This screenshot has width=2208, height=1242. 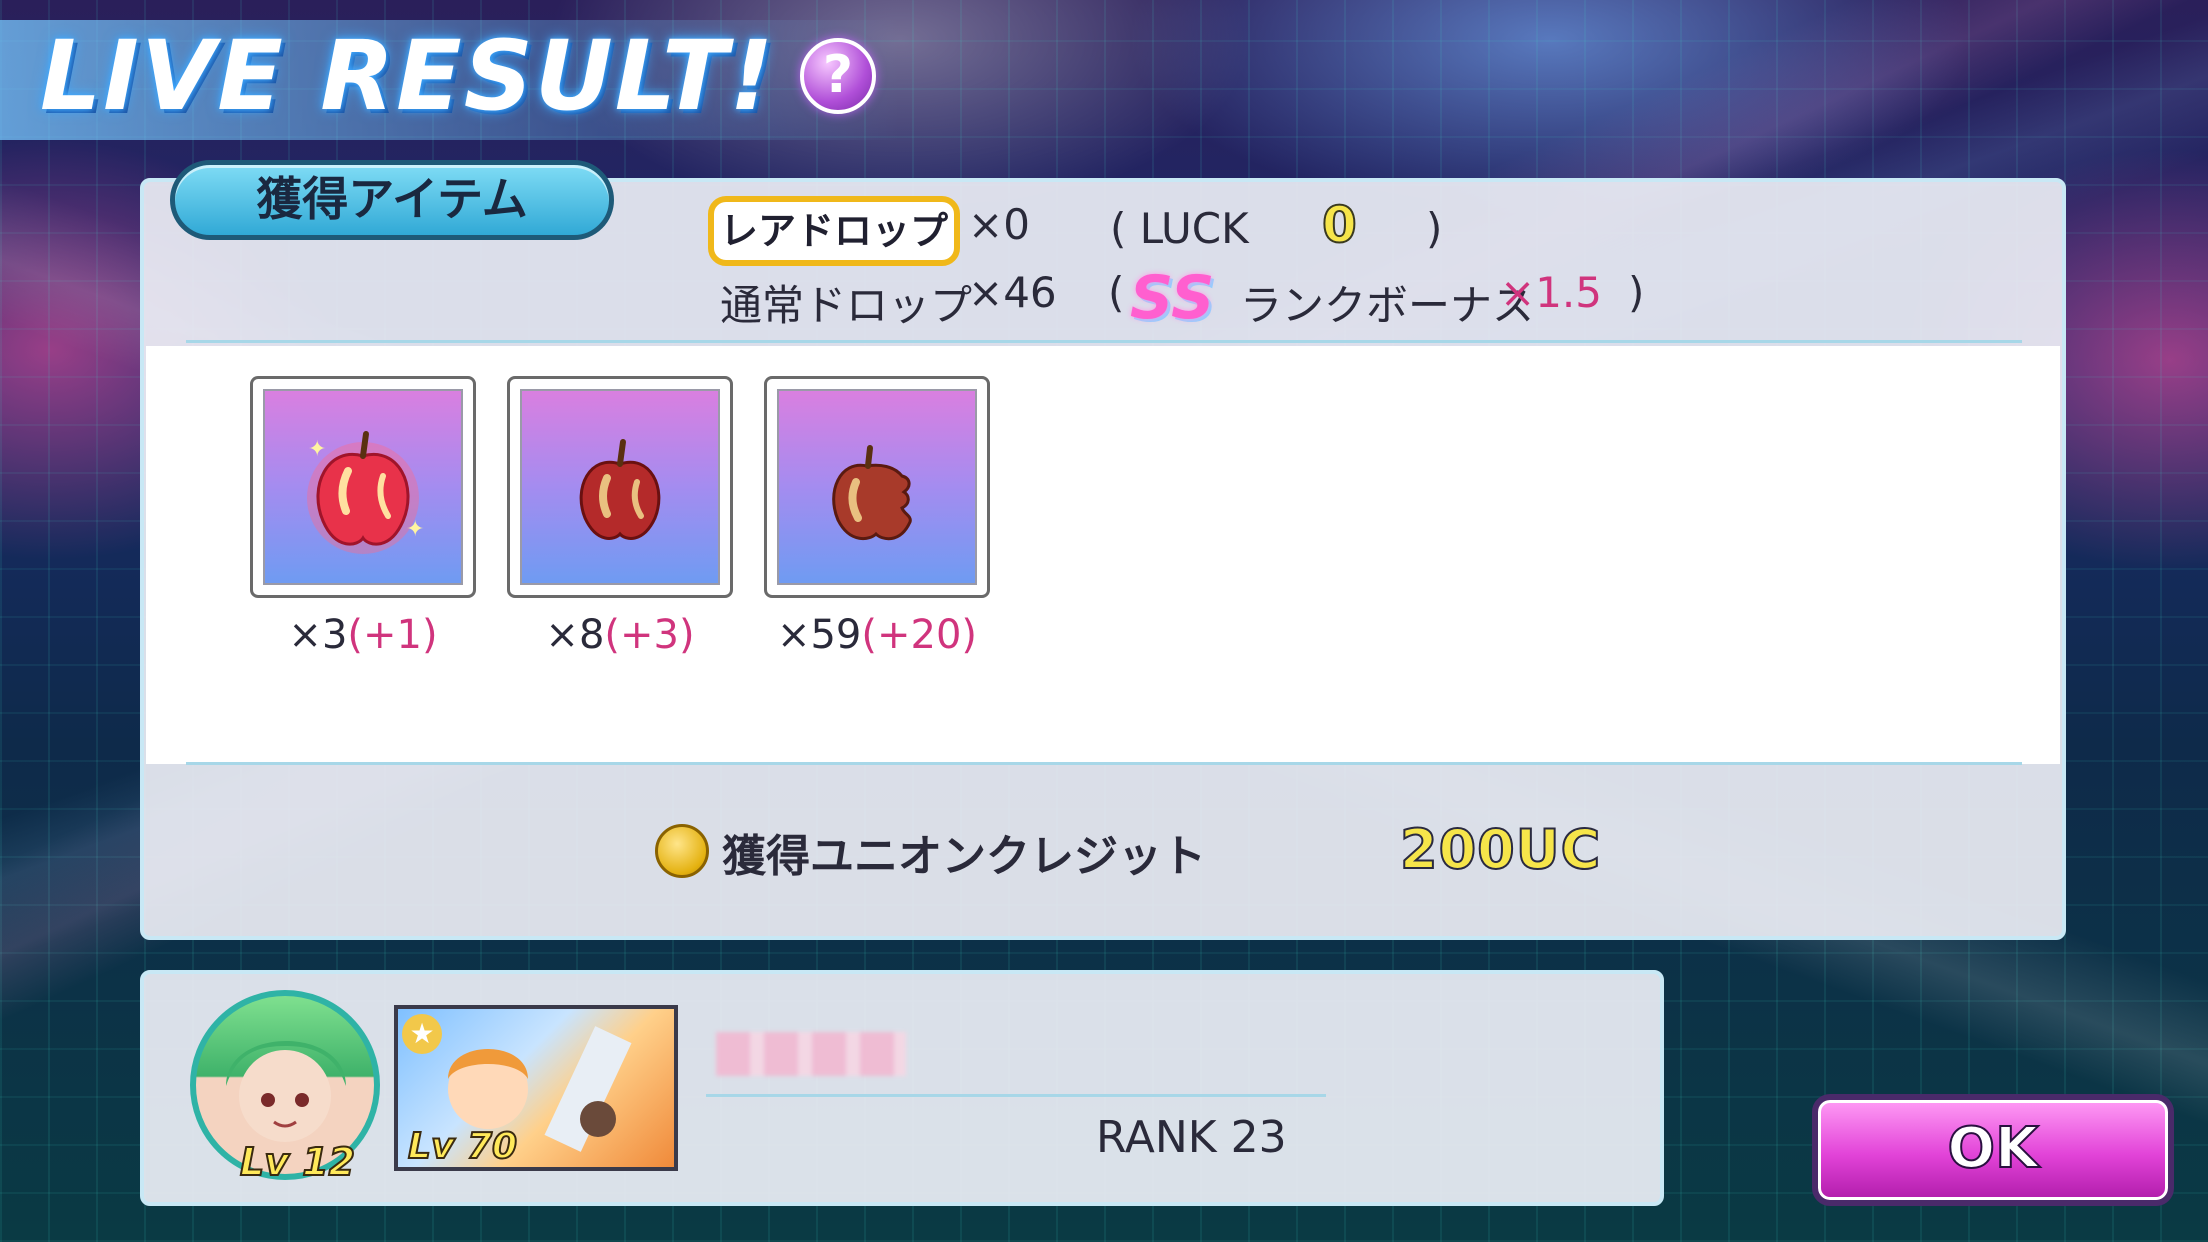 What do you see at coordinates (919, 635) in the screenshot?
I see `item-bonus: (+20)` at bounding box center [919, 635].